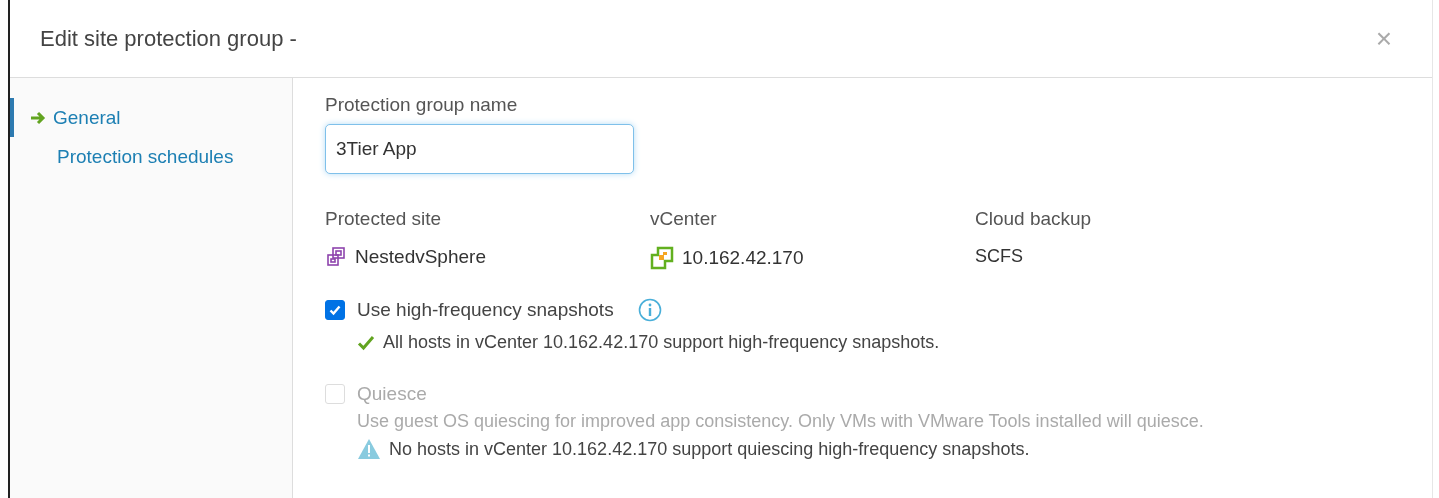 The width and height of the screenshot is (1439, 498). I want to click on checkbox-label: Use high-frequency snapshots, so click(485, 310).